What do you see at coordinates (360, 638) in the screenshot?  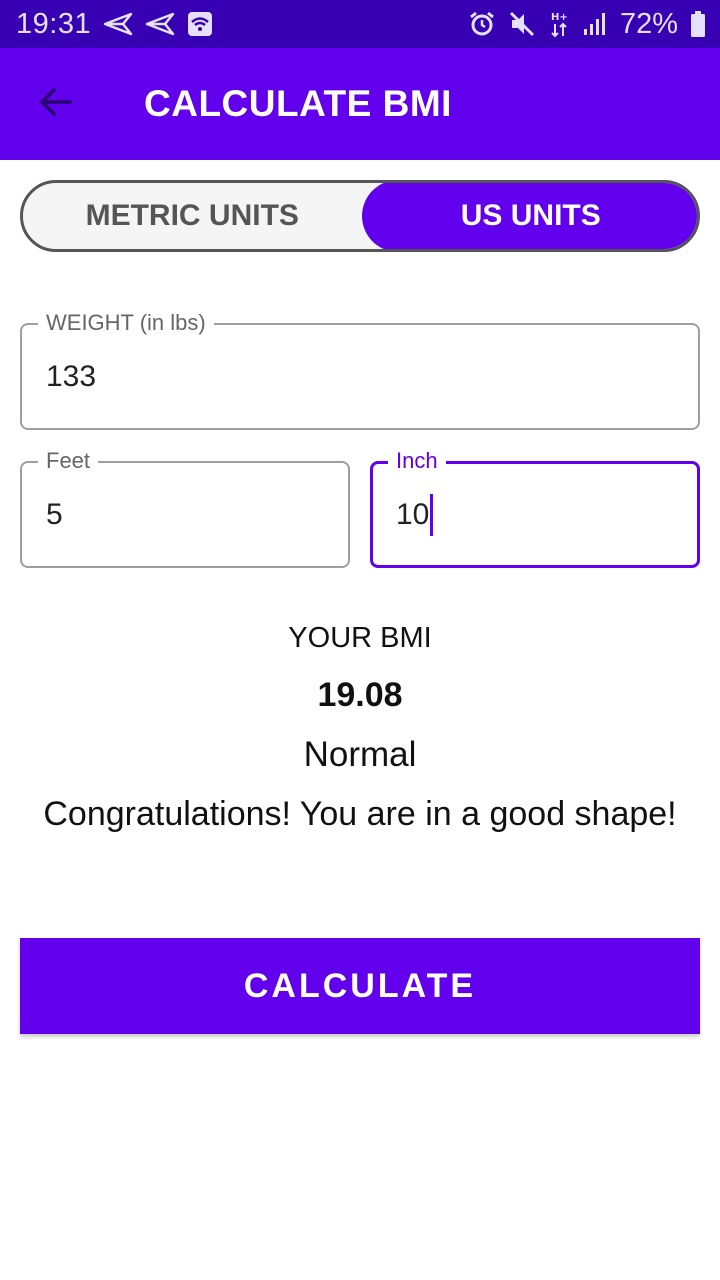 I see `bmi-heading: YOUR BMI` at bounding box center [360, 638].